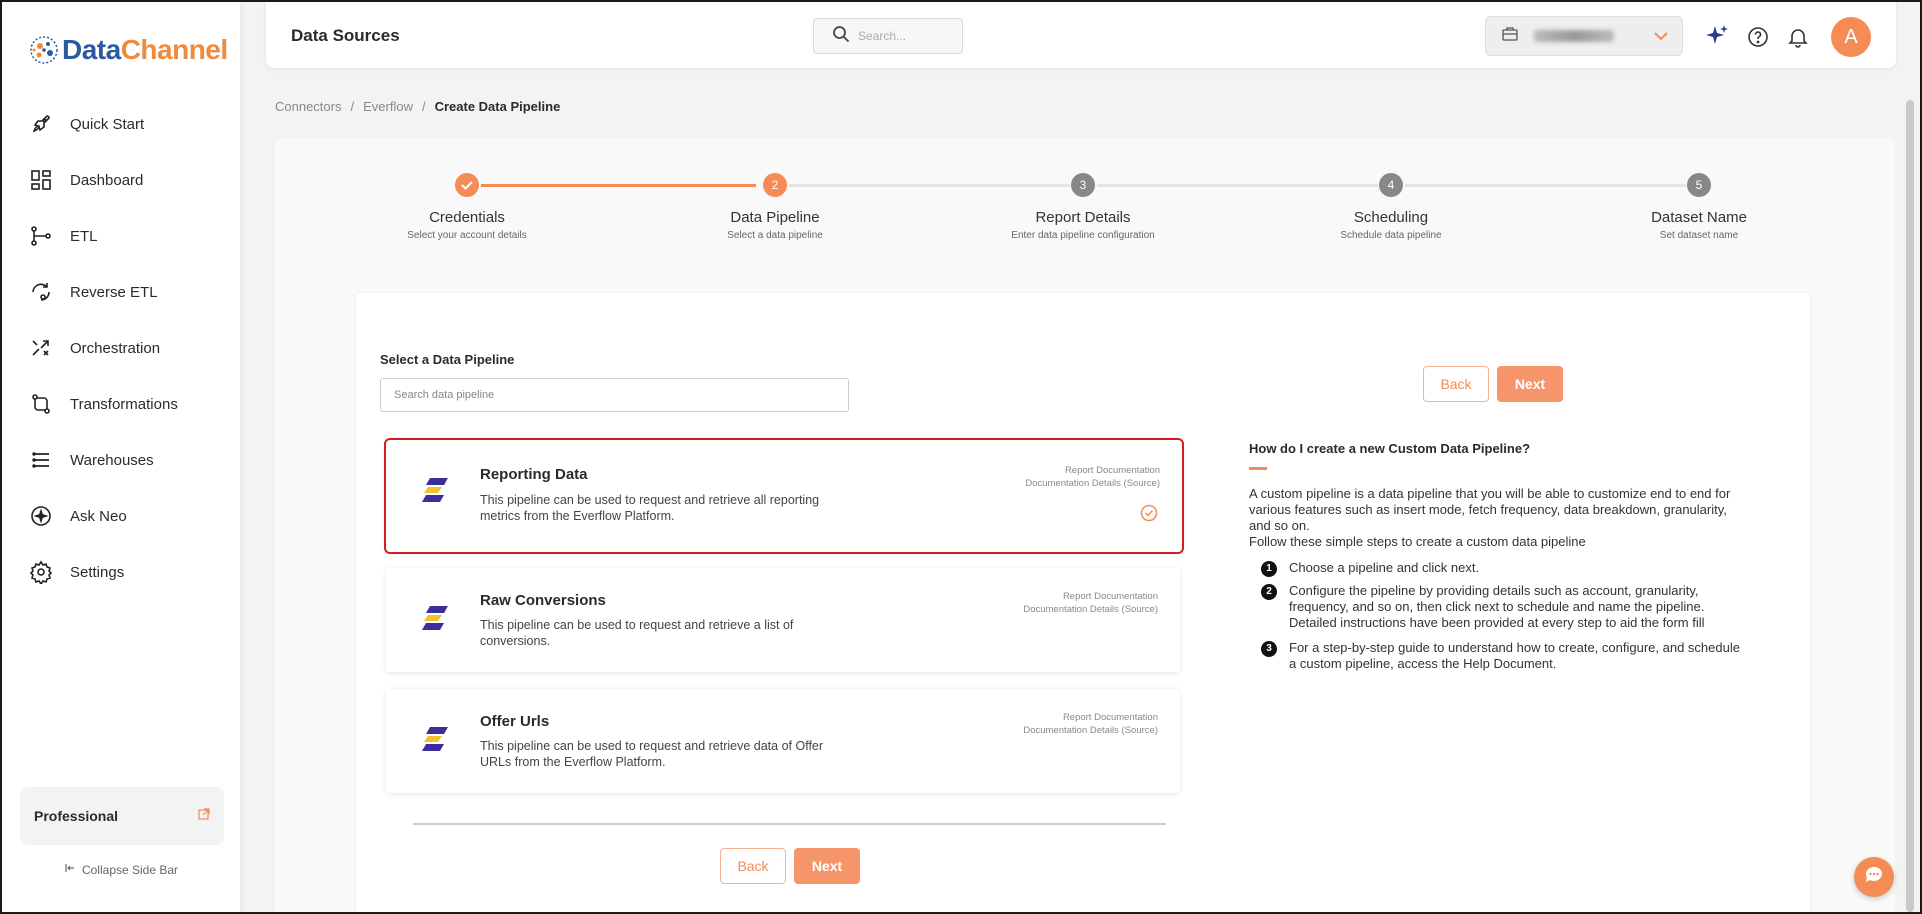  Describe the element at coordinates (204, 816) in the screenshot. I see `external-link-icon` at that location.